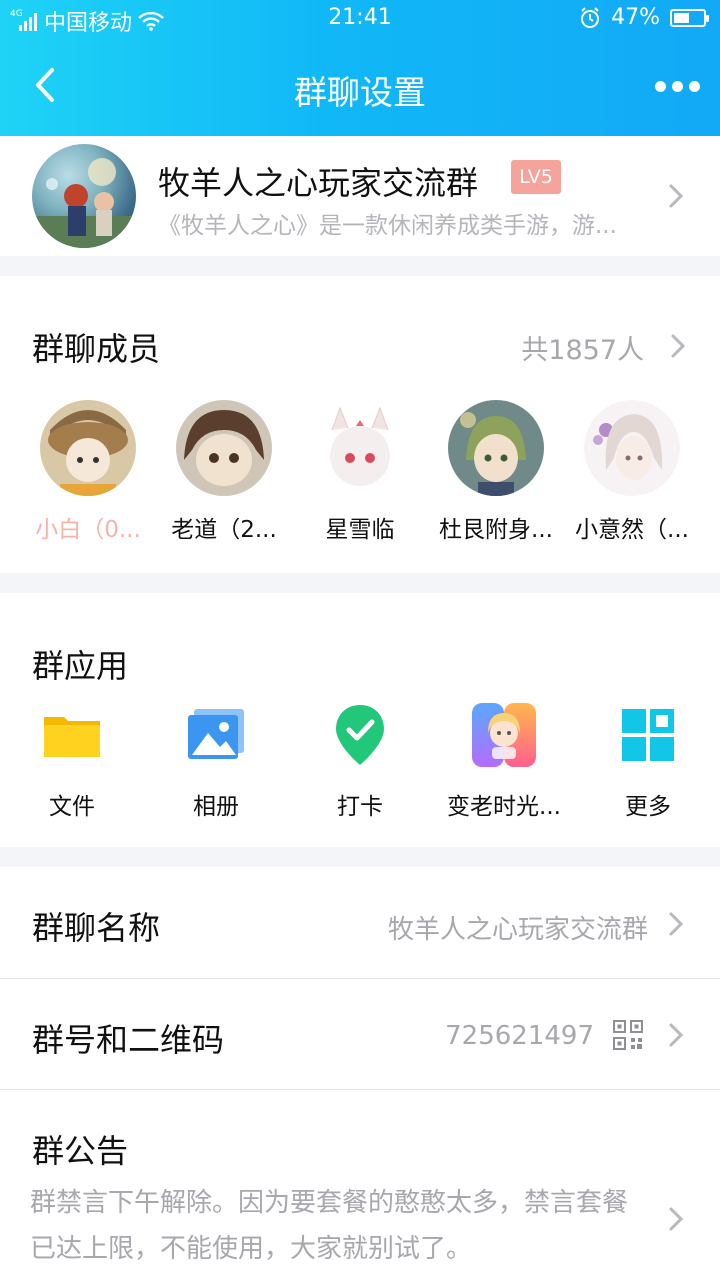  I want to click on check-in-pin-icon, so click(360, 735).